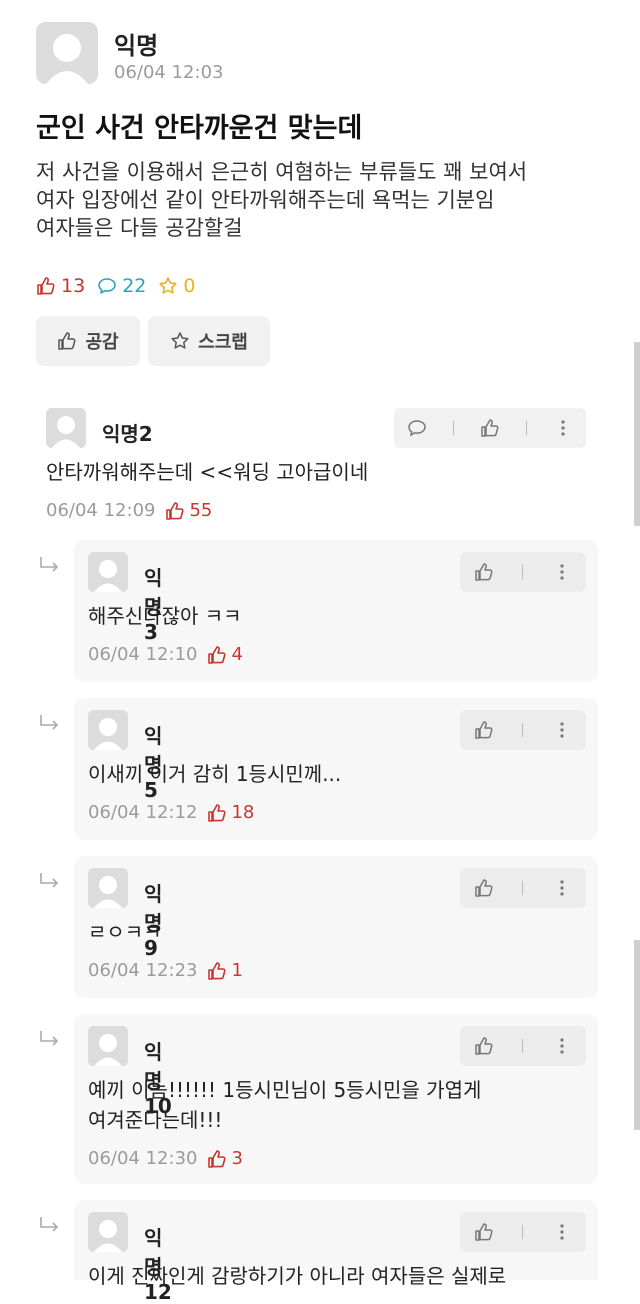  Describe the element at coordinates (336, 1252) in the screenshot. I see `reply: 익명12 이게 진짜인게 감랑하기가 아니라 여자들은 실제로` at that location.